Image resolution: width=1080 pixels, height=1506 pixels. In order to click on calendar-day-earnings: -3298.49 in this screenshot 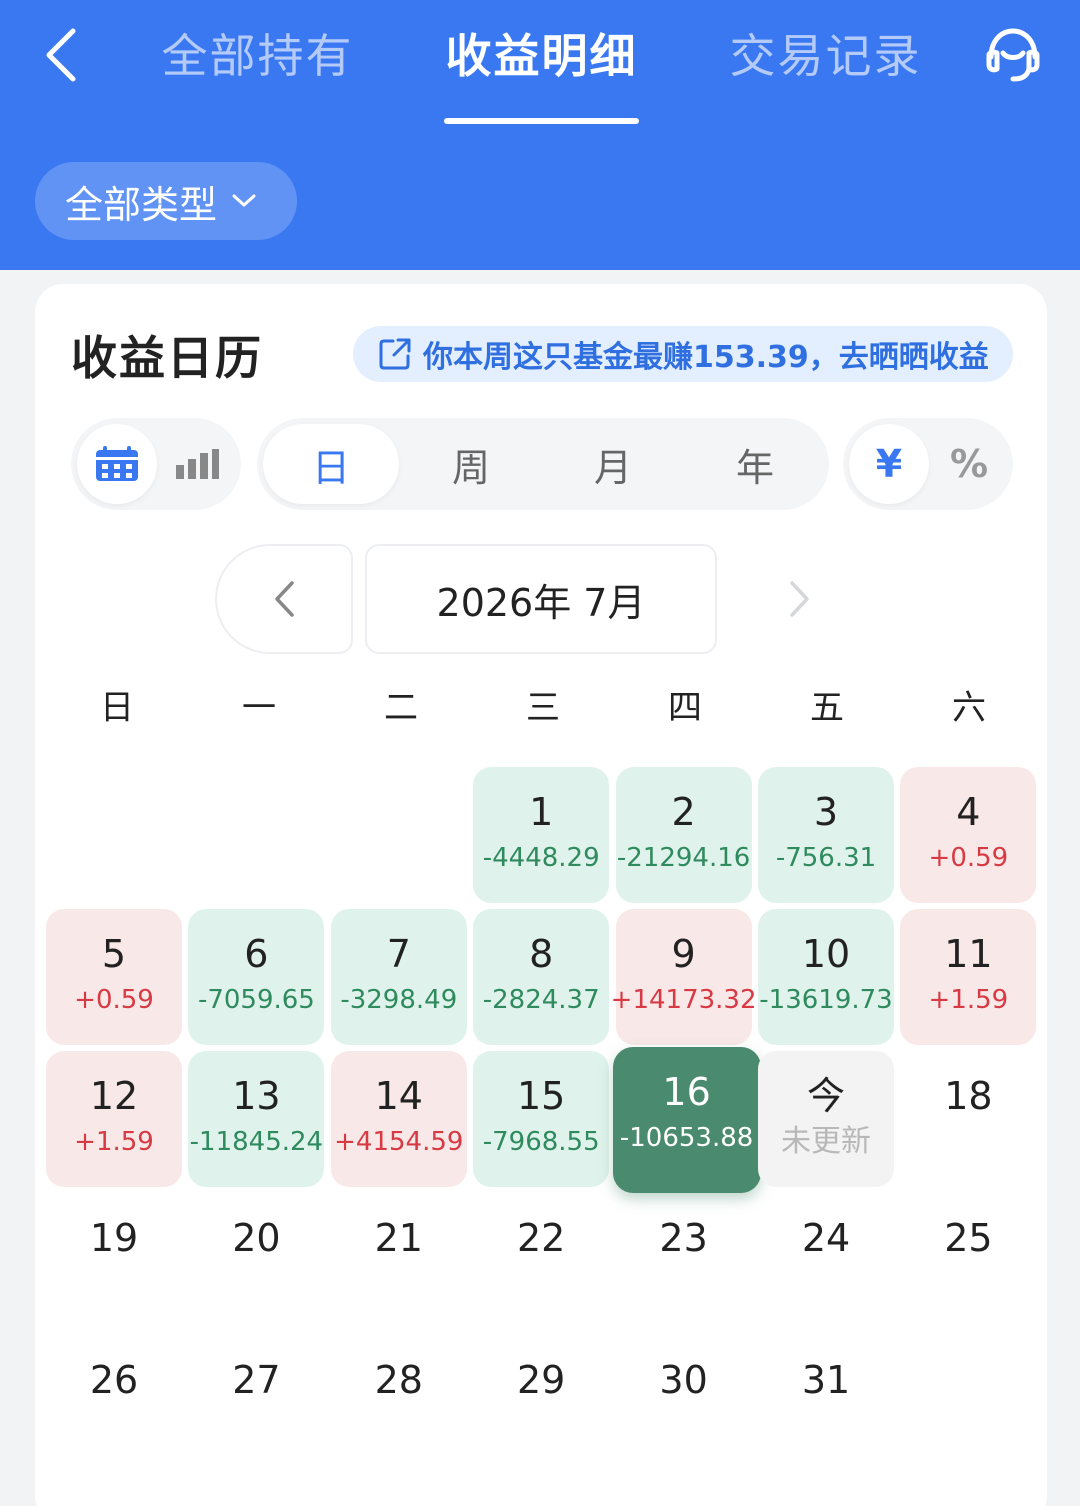, I will do `click(399, 1000)`.